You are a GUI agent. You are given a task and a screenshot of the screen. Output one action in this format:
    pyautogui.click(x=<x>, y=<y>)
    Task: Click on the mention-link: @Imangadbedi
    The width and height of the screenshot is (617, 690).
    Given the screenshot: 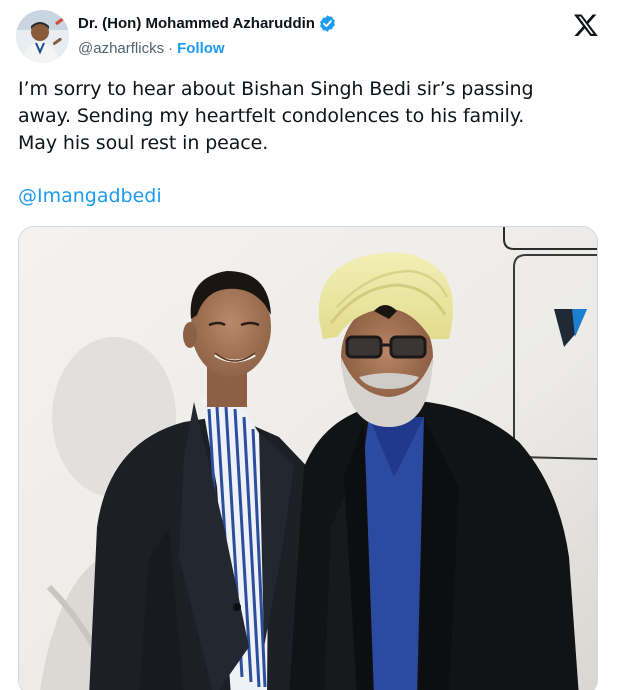 What is the action you would take?
    pyautogui.click(x=90, y=196)
    